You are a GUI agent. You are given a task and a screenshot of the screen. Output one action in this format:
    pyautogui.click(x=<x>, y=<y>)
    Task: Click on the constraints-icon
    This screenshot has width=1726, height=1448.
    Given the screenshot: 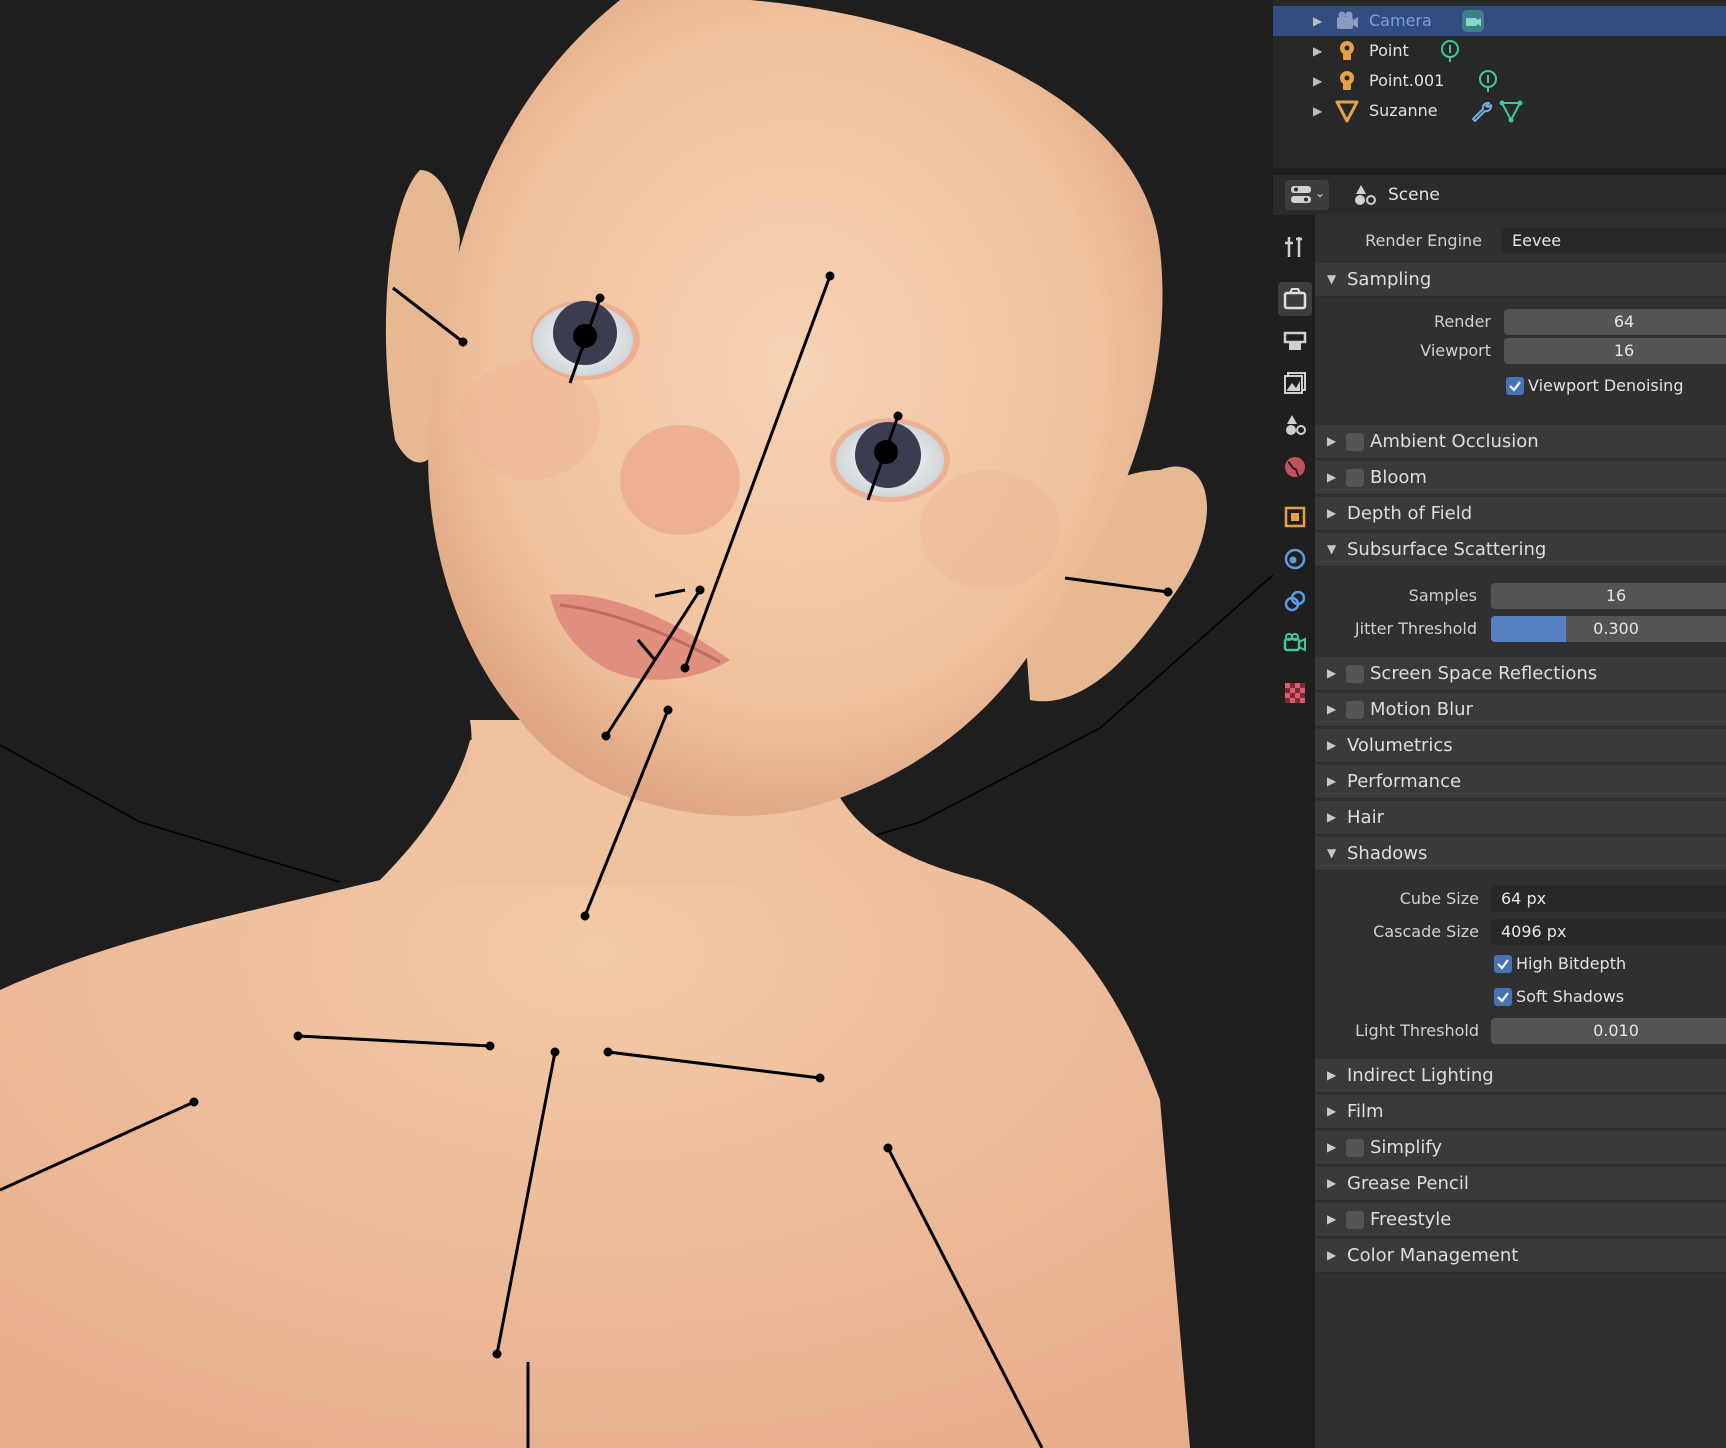 What is the action you would take?
    pyautogui.click(x=1295, y=601)
    